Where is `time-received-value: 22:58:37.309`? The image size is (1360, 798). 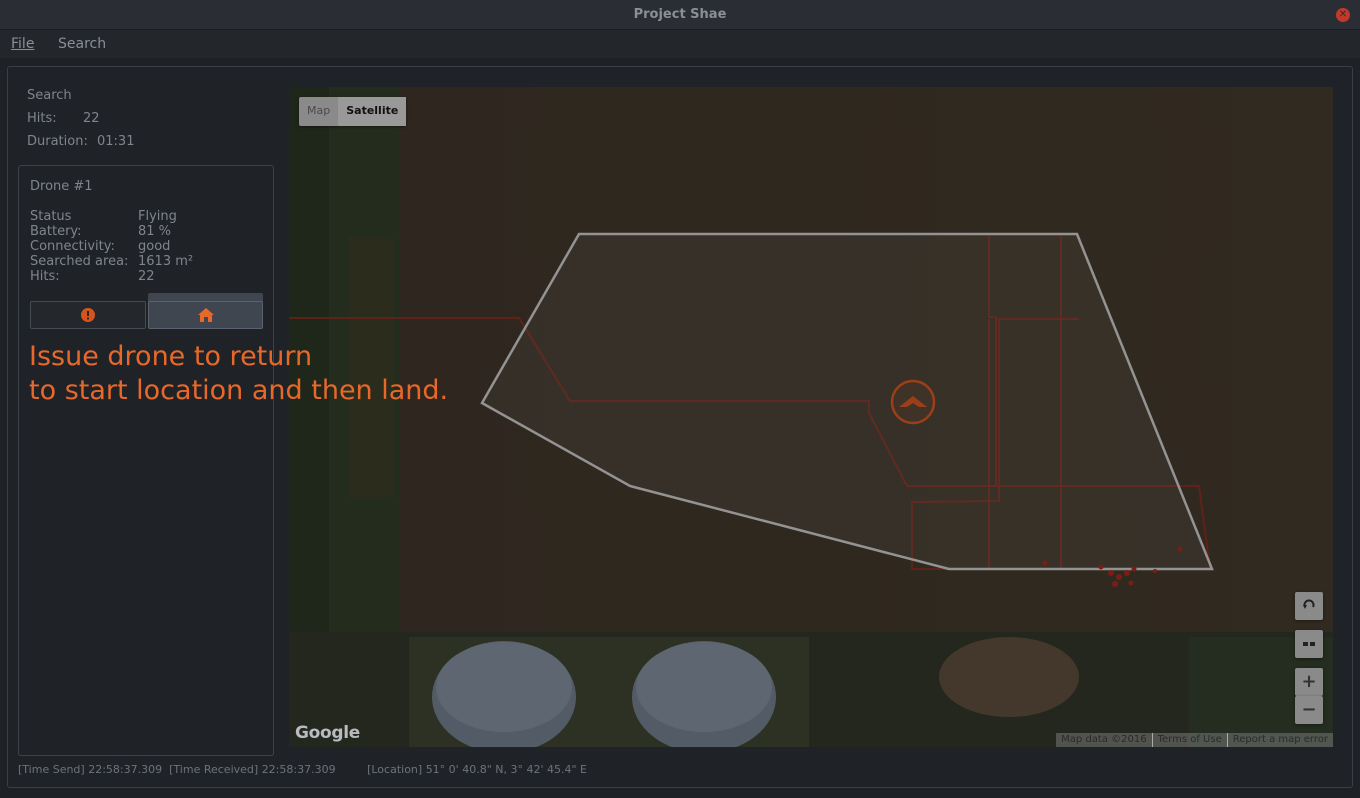 time-received-value: 22:58:37.309 is located at coordinates (298, 769).